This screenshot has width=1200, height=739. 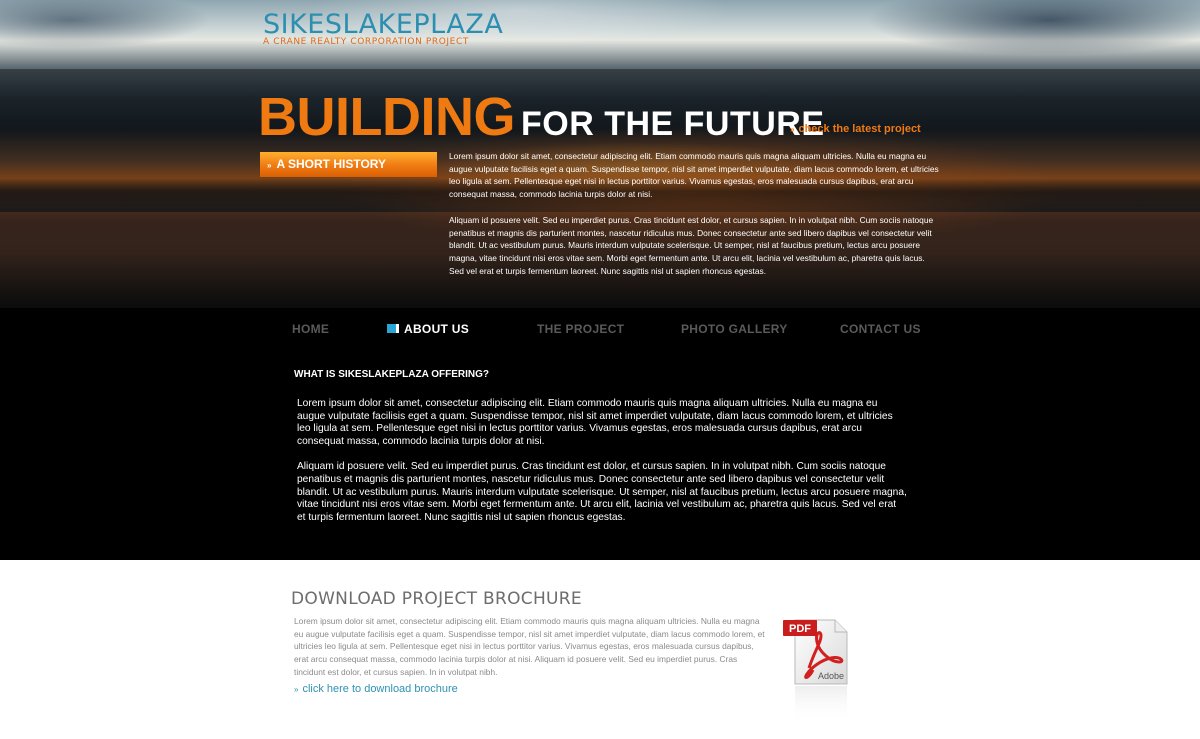 I want to click on about-heading: WHAT IS SIKESLAKEPLAZA OFFERING?, so click(x=391, y=374).